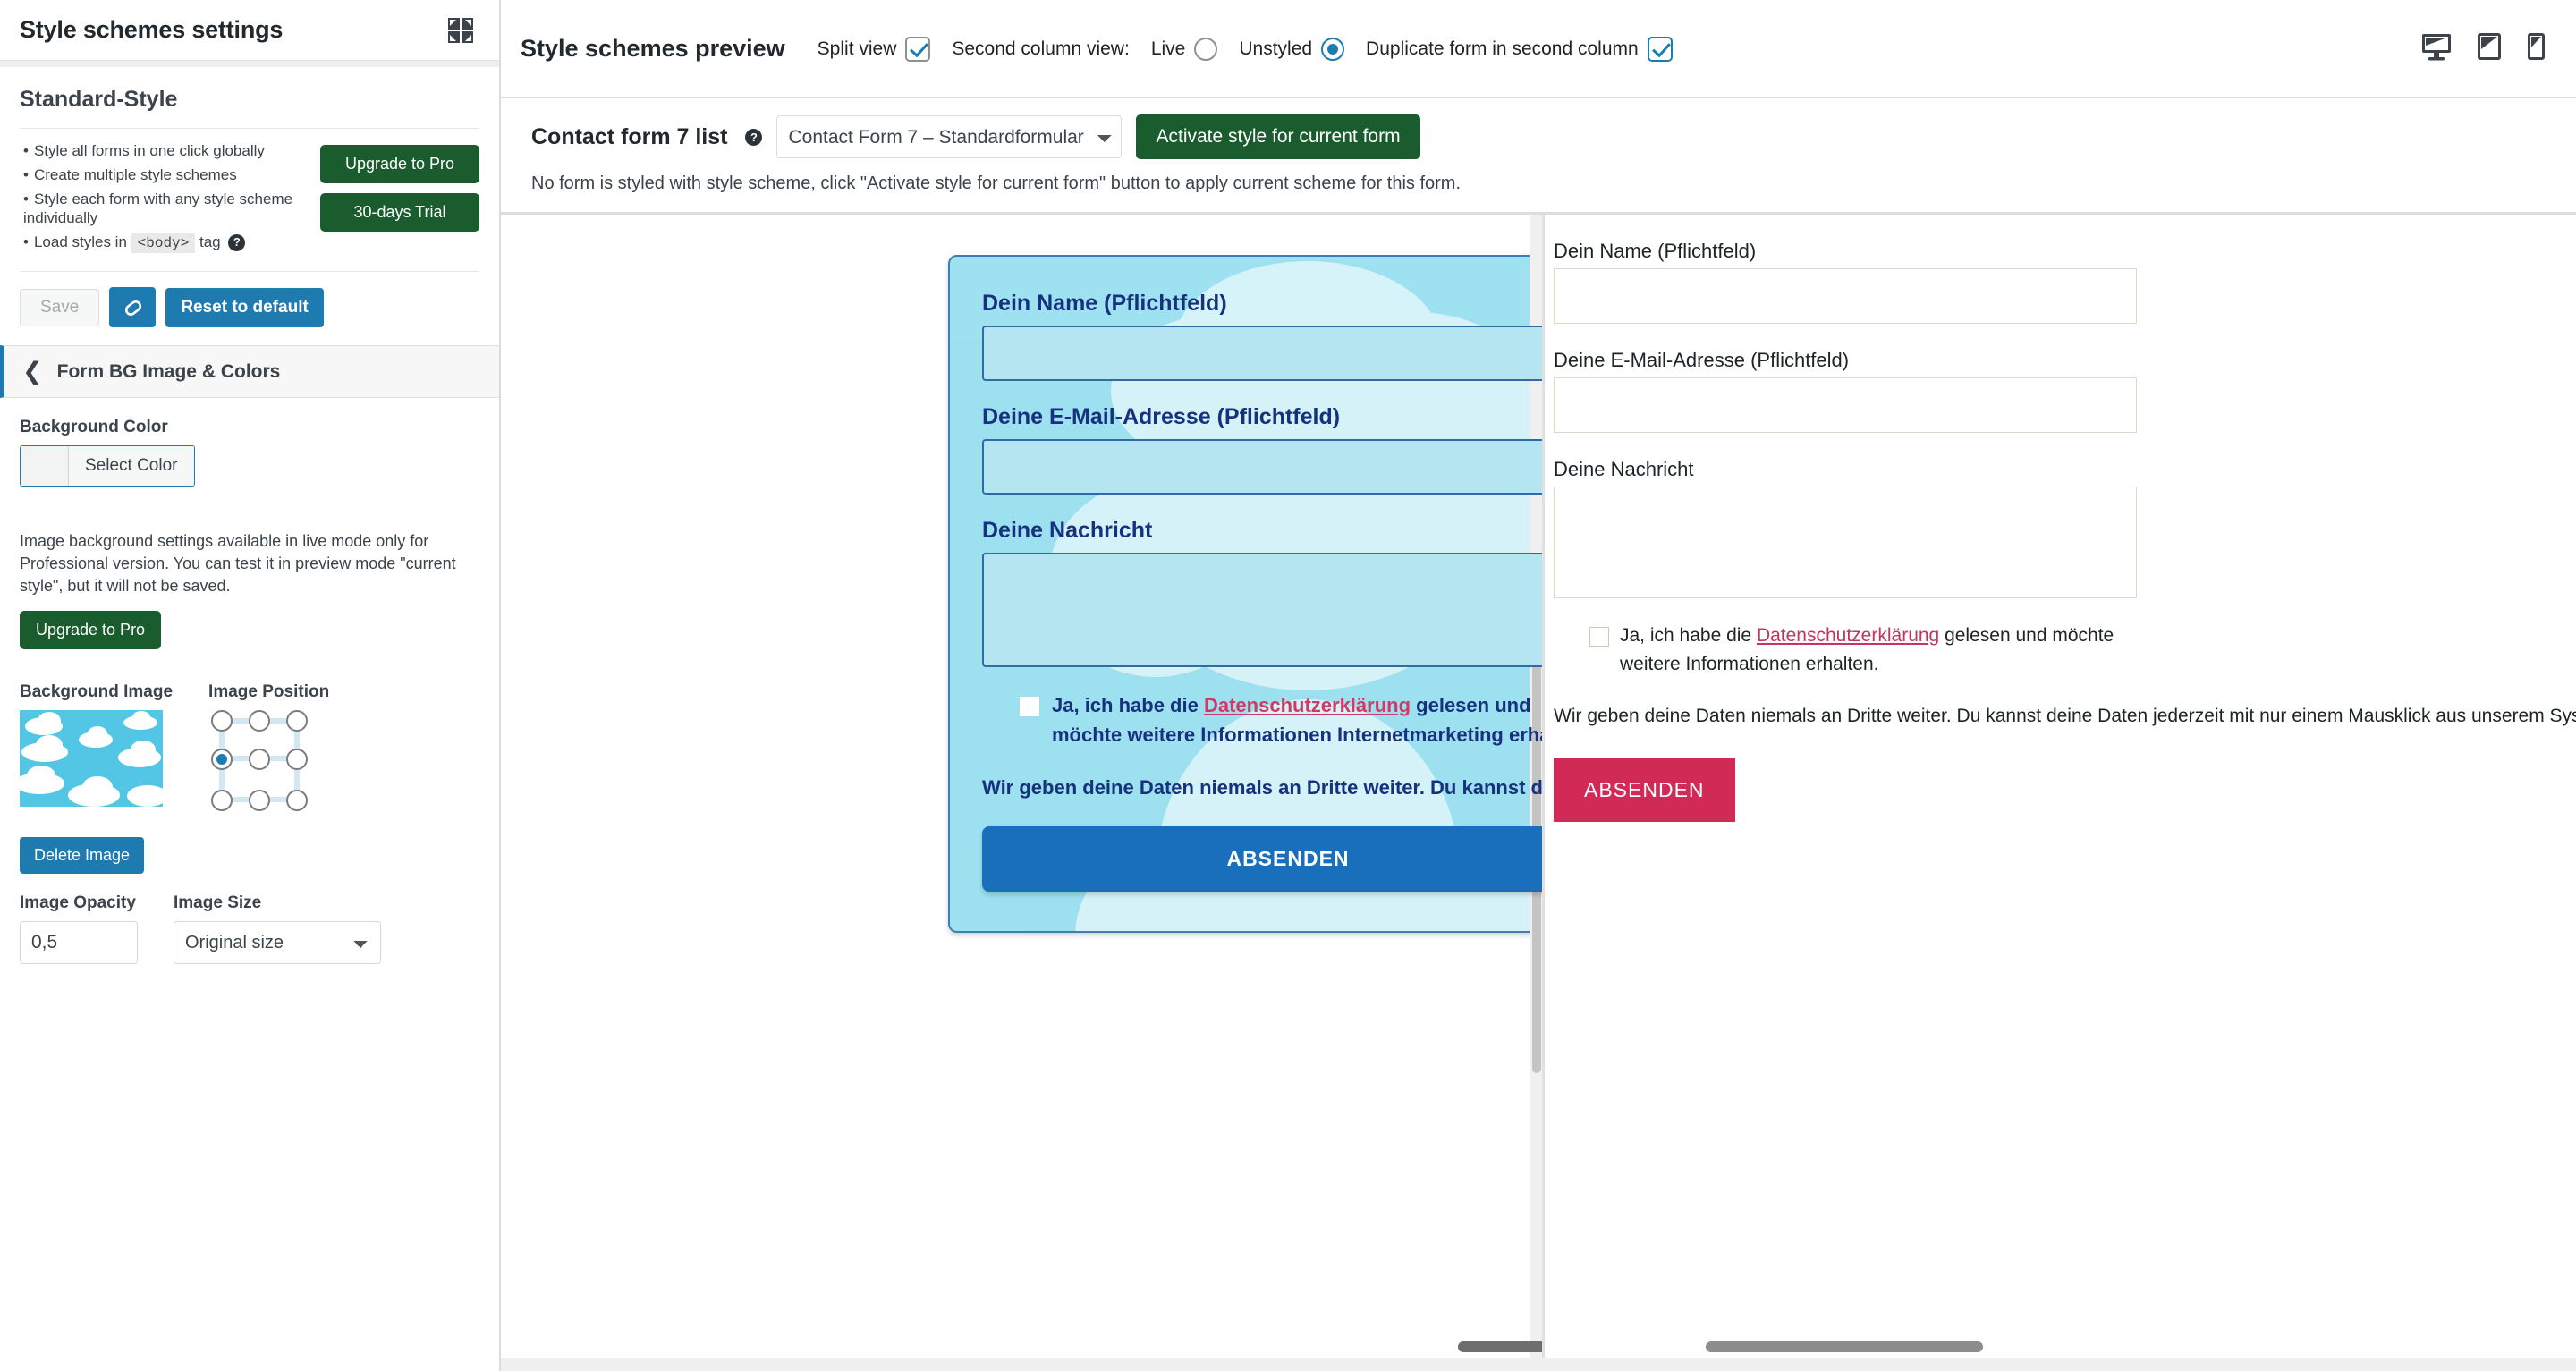 The height and width of the screenshot is (1371, 2576). I want to click on position-radio-bottom-center, so click(260, 801).